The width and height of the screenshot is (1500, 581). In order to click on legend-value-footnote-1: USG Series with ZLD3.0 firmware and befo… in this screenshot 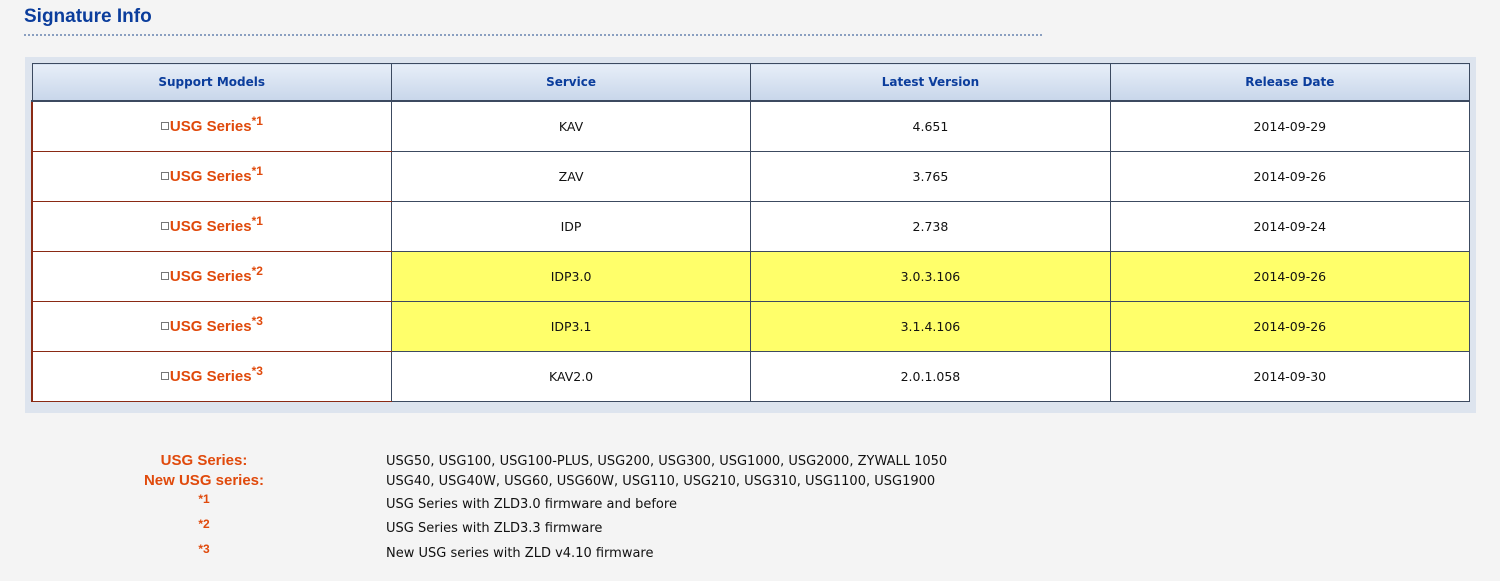, I will do `click(531, 504)`.